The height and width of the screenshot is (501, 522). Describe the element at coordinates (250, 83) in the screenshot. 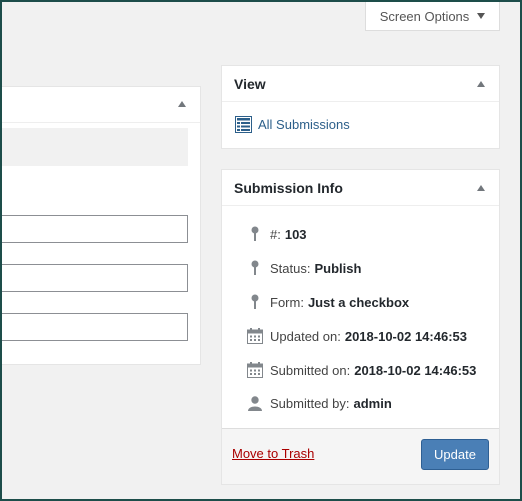

I see `view-box-title: View` at that location.